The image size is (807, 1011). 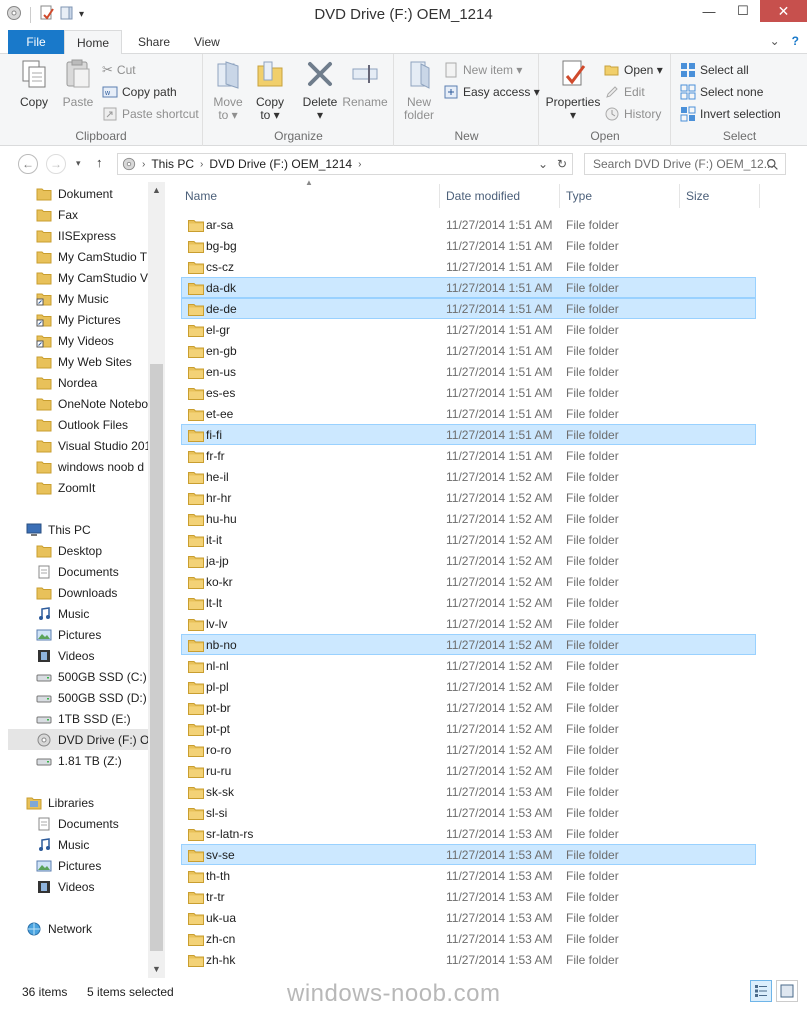 What do you see at coordinates (468, 665) in the screenshot?
I see `file-row: nl-nl 11/27/2014 1:52 AM File folder` at bounding box center [468, 665].